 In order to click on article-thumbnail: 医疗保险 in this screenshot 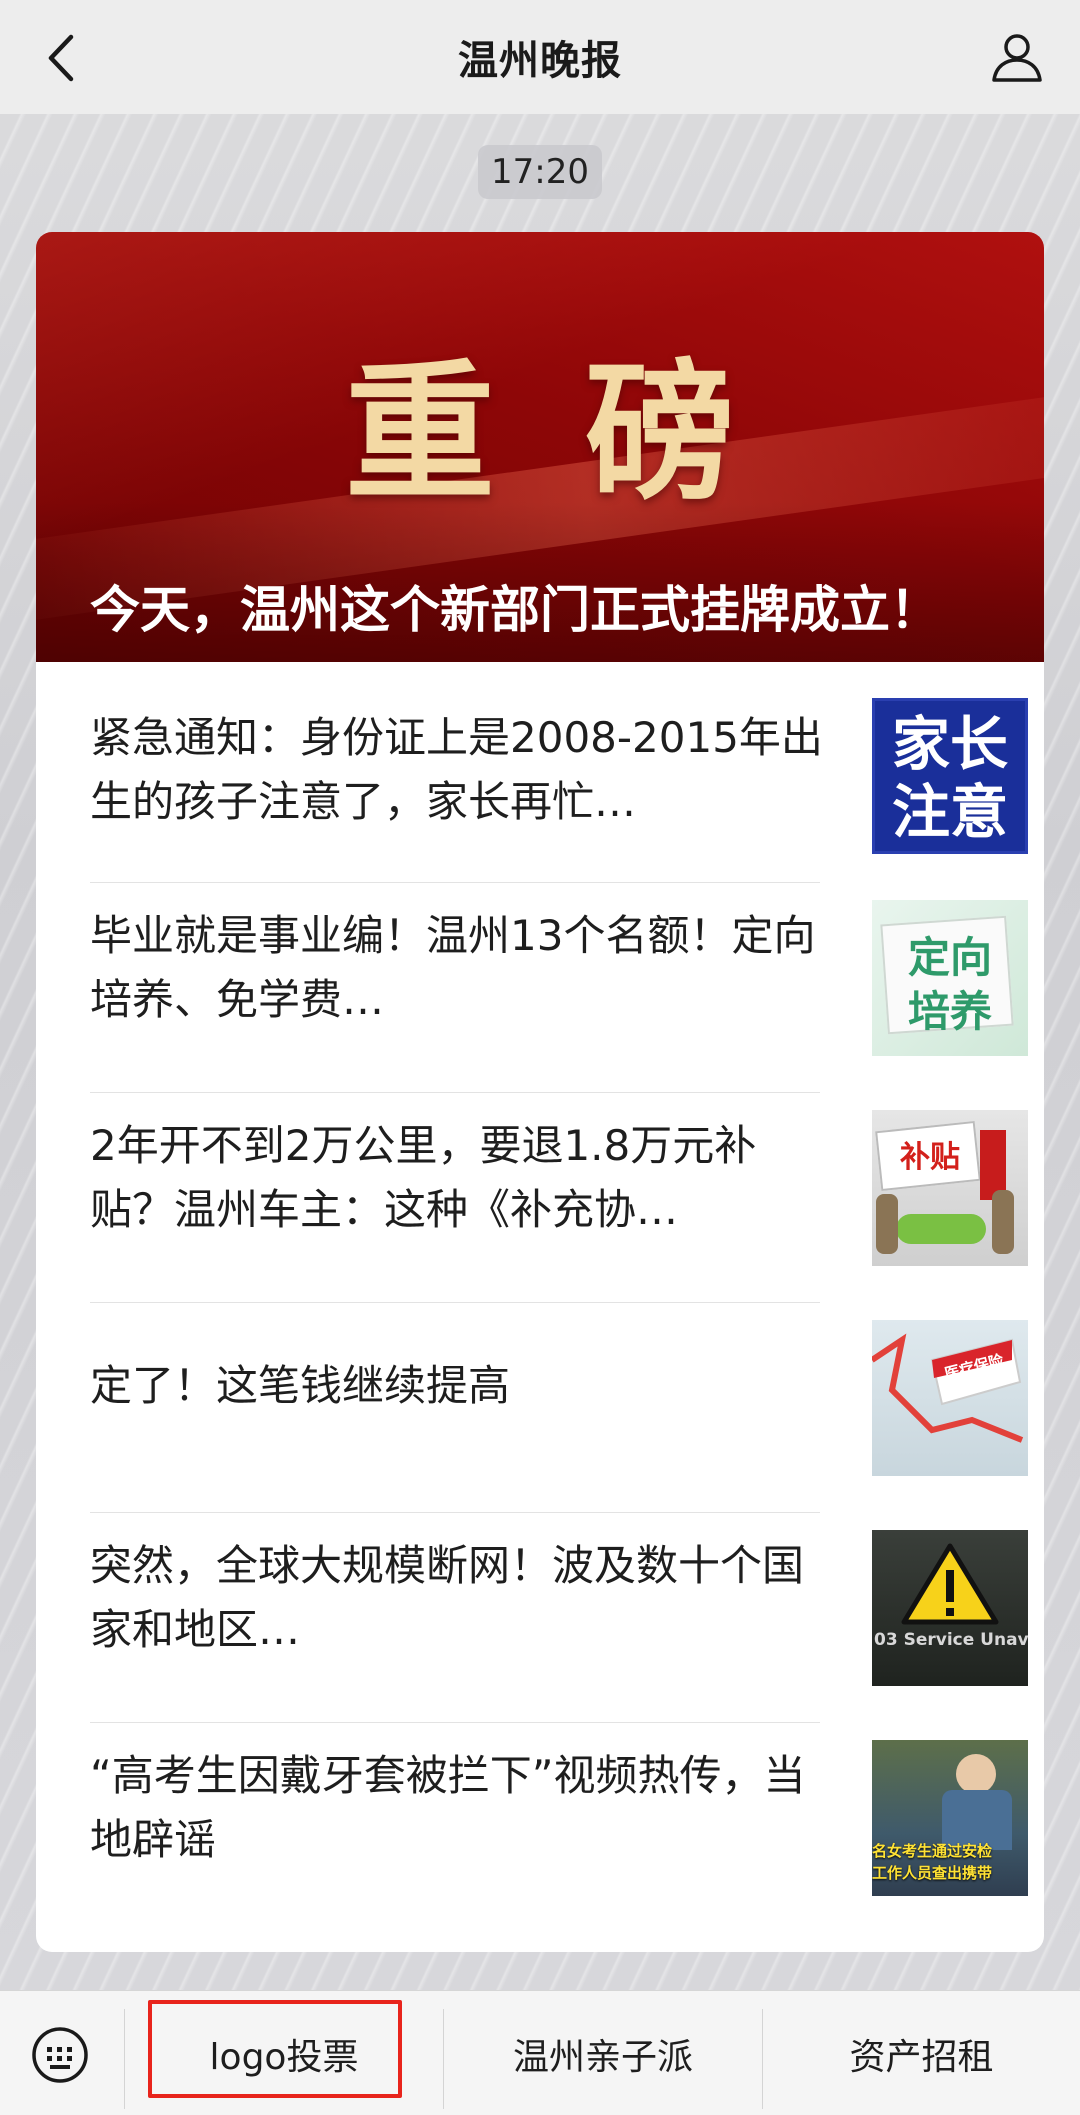, I will do `click(950, 1398)`.